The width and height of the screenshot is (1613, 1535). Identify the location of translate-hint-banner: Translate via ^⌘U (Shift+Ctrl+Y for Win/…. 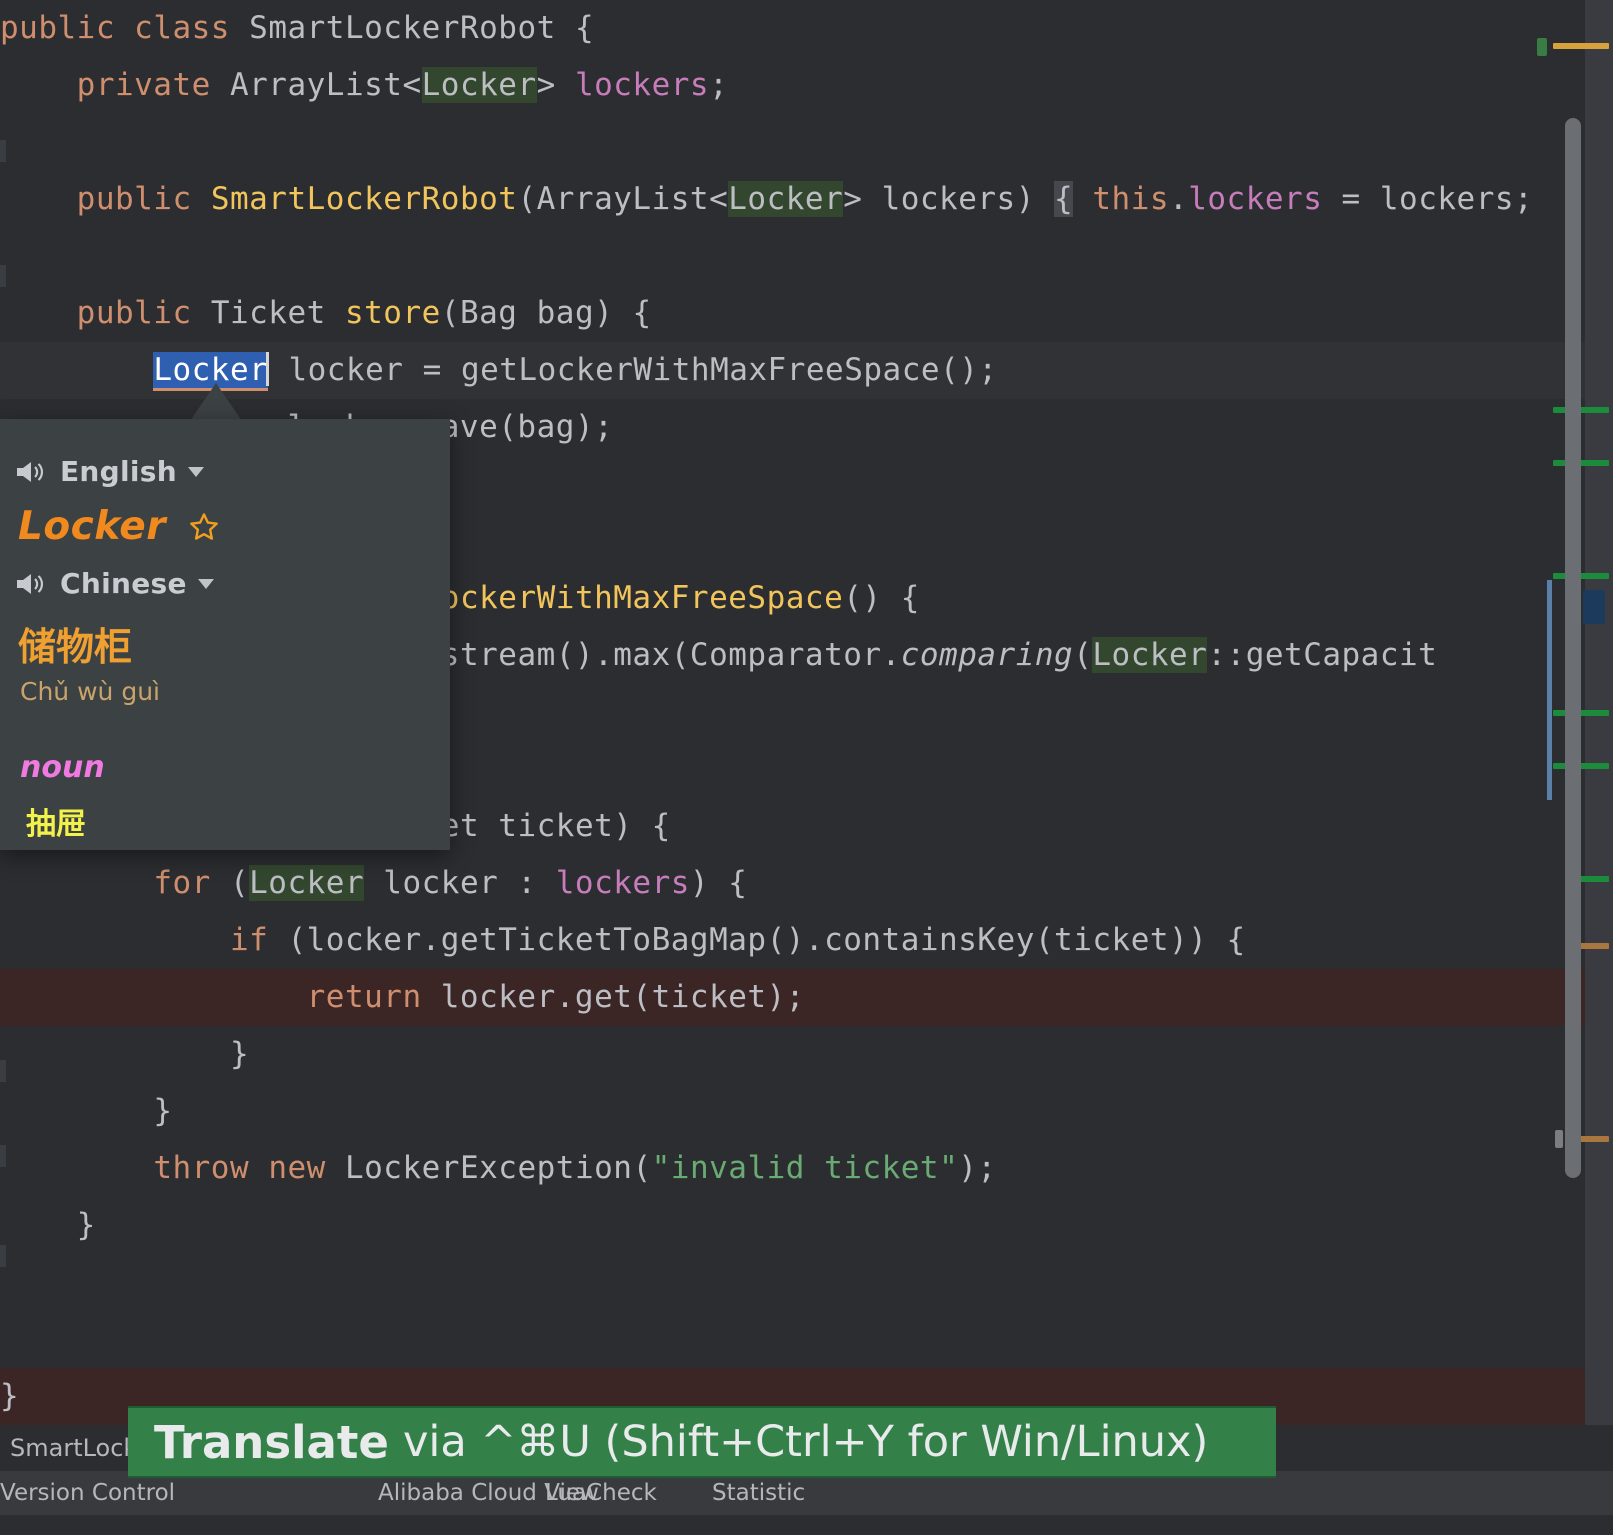
(702, 1442).